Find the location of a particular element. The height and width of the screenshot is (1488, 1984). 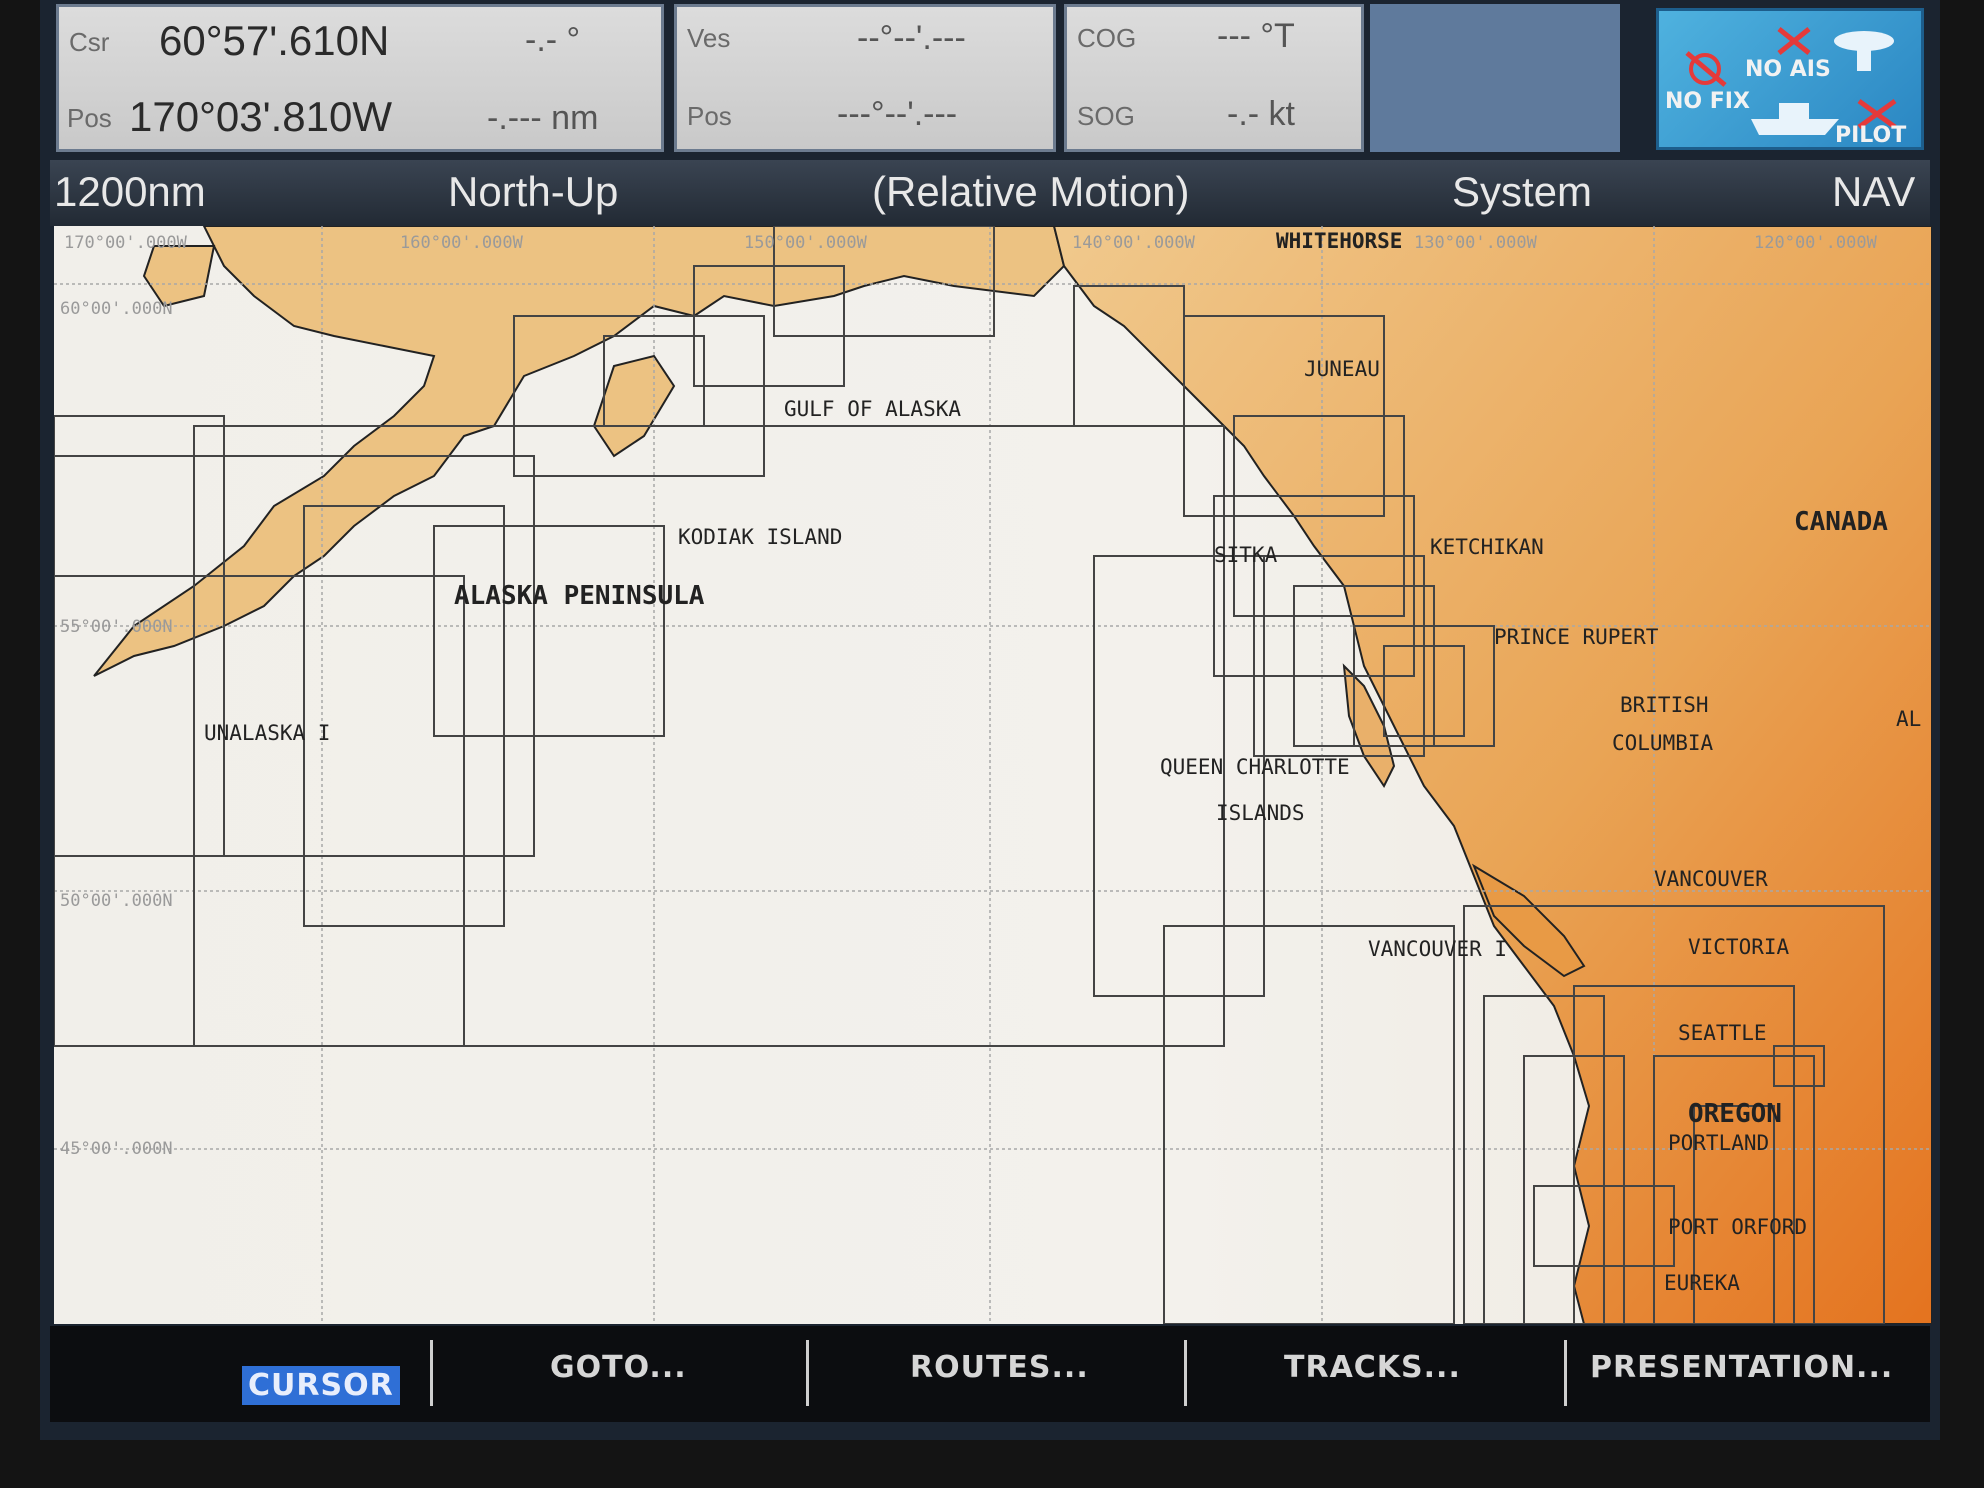

grid-label-lat-45: 45°00'.000N is located at coordinates (116, 1149).